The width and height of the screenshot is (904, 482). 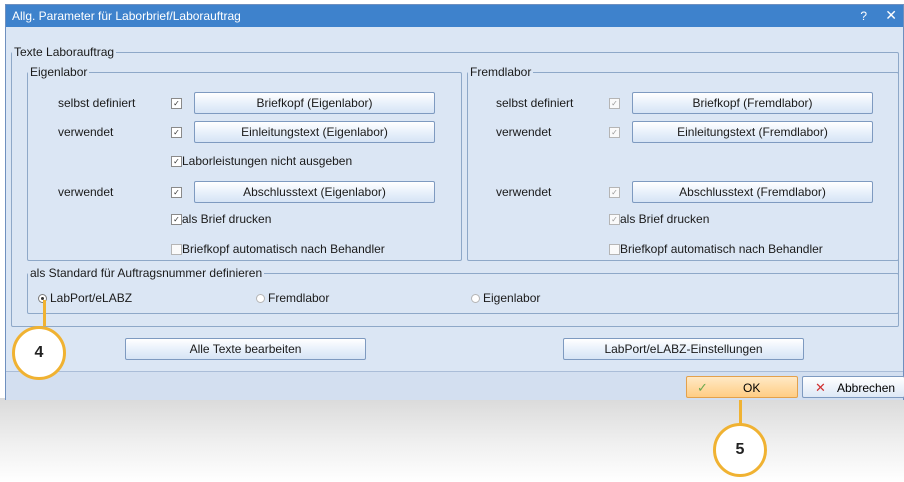 I want to click on eigen-verwendet-label-1: verwendet, so click(x=86, y=132).